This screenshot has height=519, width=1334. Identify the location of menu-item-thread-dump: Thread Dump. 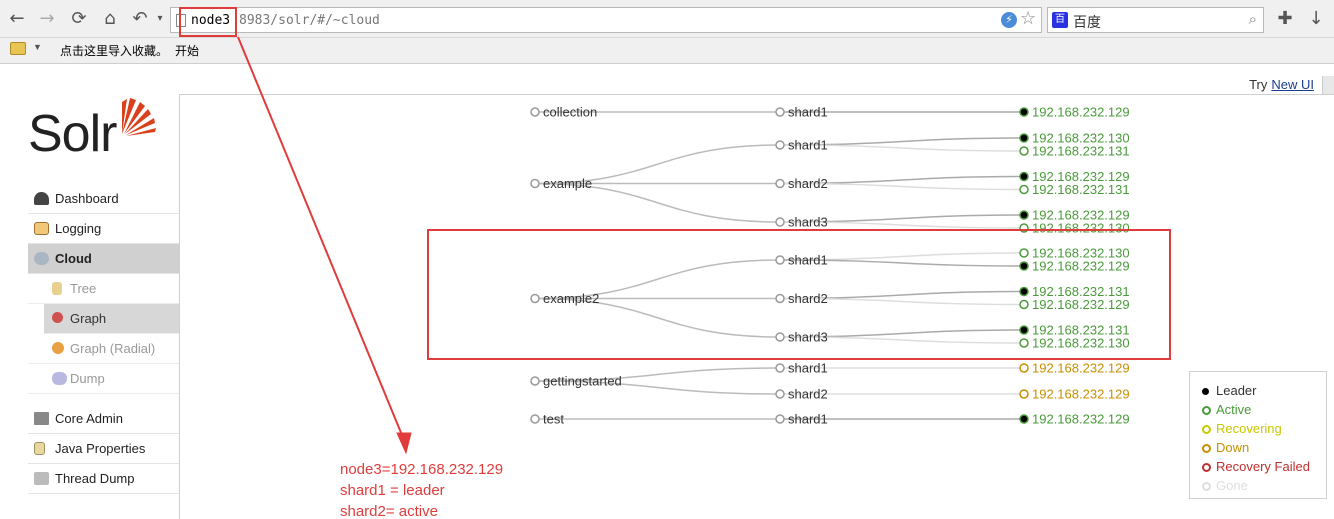
(103, 479).